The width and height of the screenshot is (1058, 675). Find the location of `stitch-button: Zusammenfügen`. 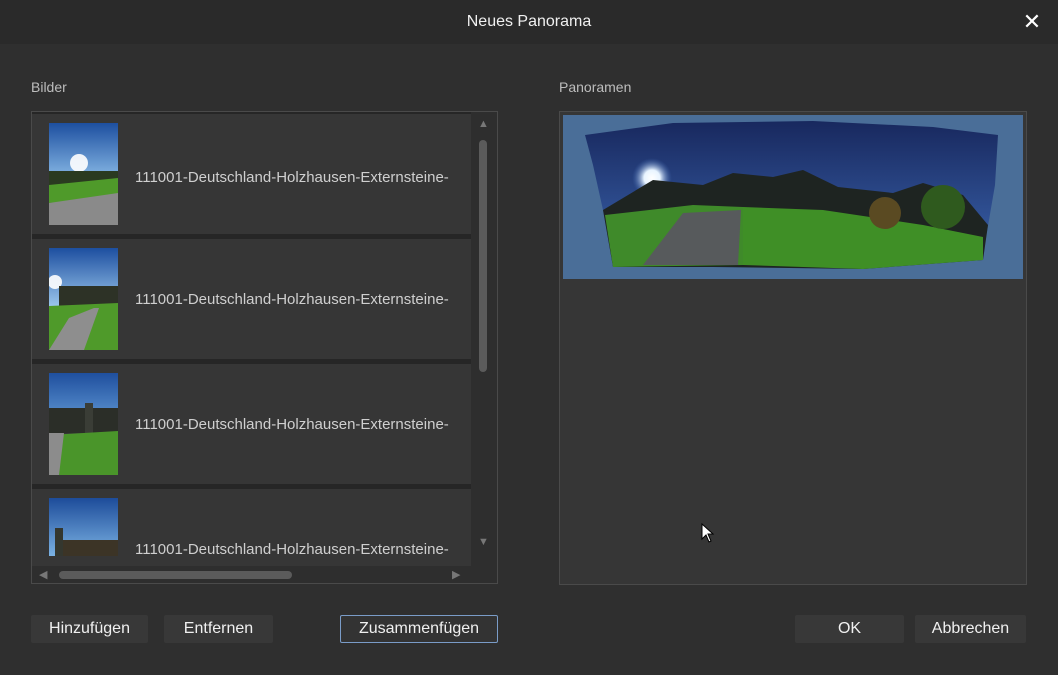

stitch-button: Zusammenfügen is located at coordinates (419, 629).